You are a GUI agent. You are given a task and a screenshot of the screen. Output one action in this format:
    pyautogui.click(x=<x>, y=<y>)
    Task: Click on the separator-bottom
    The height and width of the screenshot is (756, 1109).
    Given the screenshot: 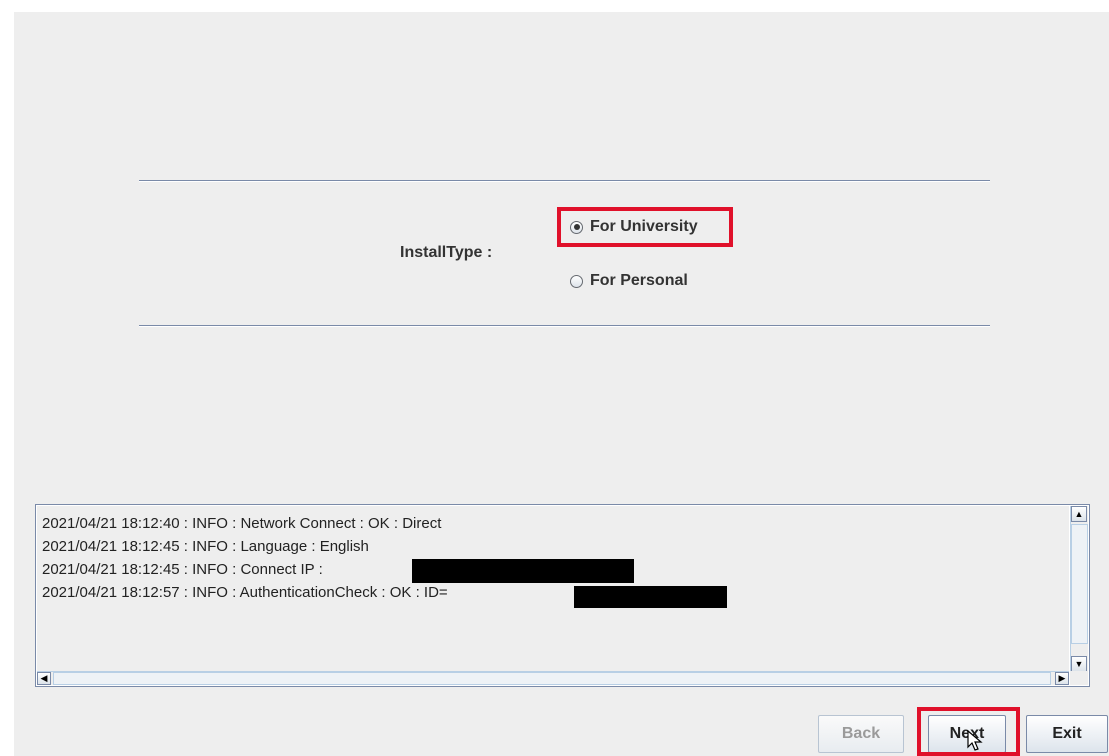 What is the action you would take?
    pyautogui.click(x=564, y=326)
    